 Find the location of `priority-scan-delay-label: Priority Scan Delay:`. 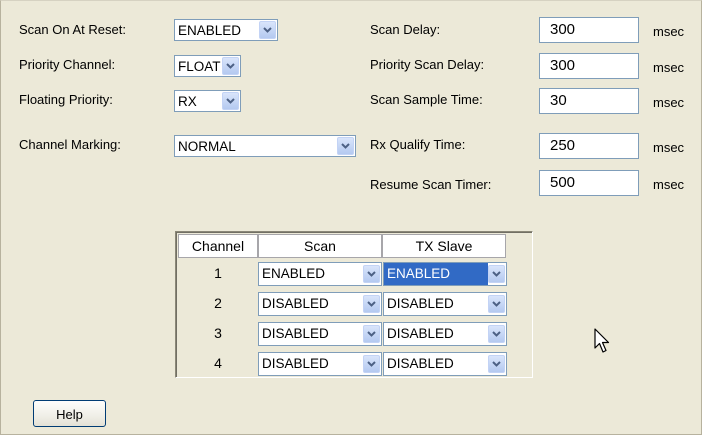

priority-scan-delay-label: Priority Scan Delay: is located at coordinates (427, 64).